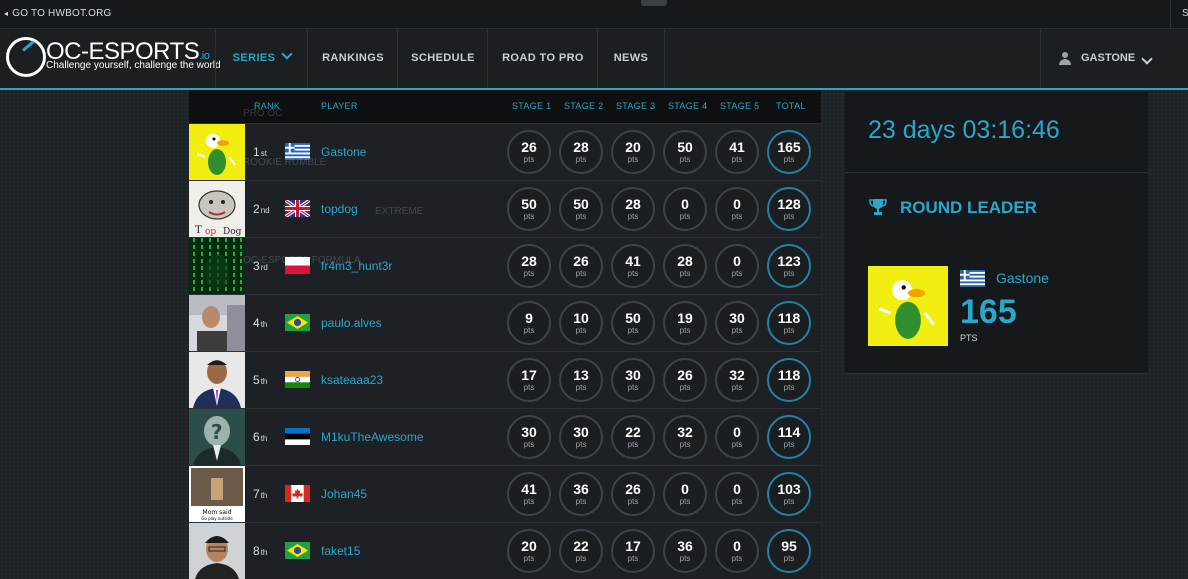  What do you see at coordinates (529, 551) in the screenshot?
I see `stage-1-score: 20 pts` at bounding box center [529, 551].